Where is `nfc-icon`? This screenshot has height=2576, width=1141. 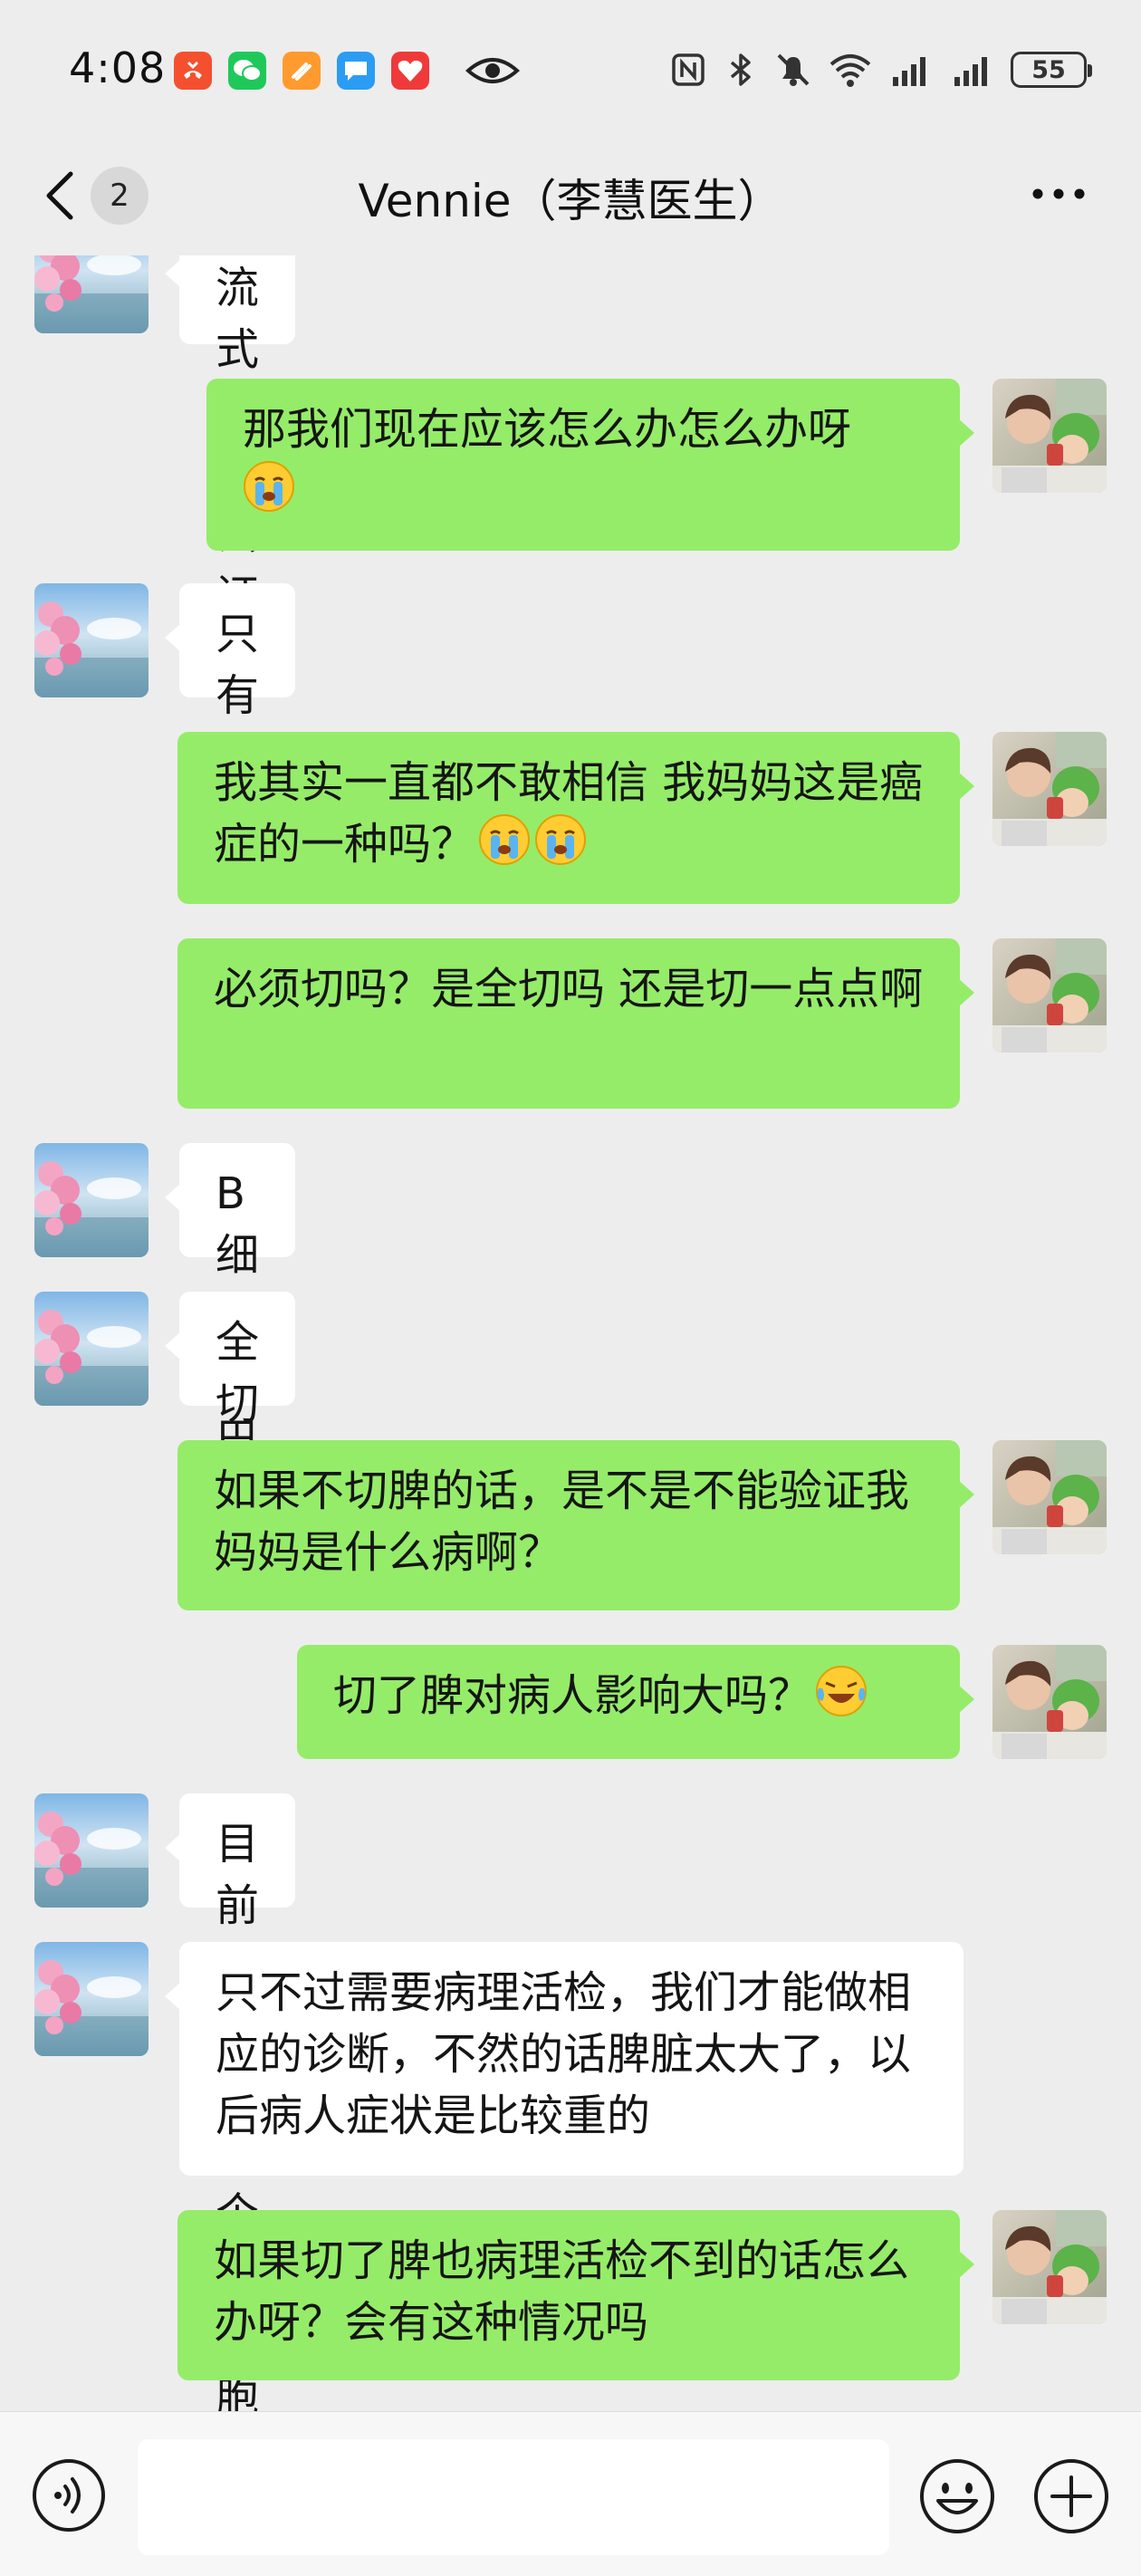
nfc-icon is located at coordinates (688, 69).